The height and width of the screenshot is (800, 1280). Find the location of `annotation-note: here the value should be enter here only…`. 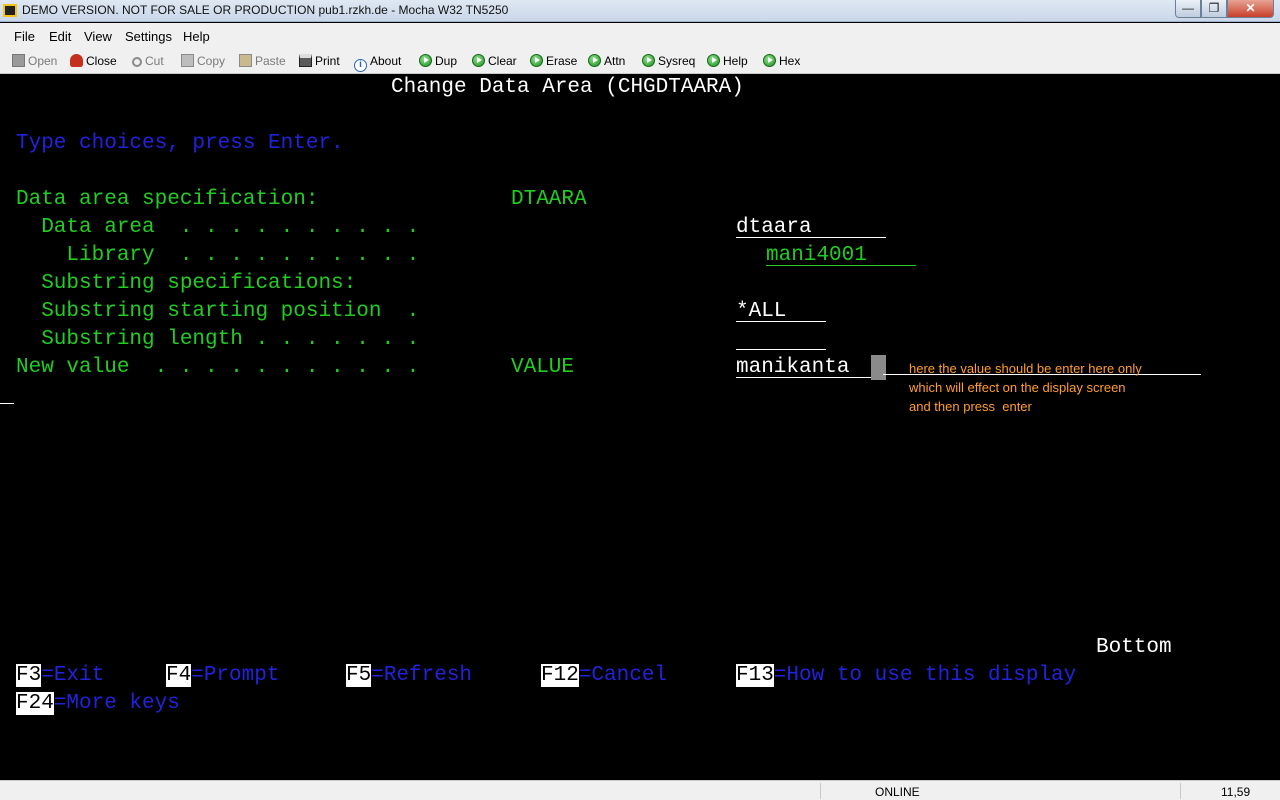

annotation-note: here the value should be enter here only… is located at coordinates (1025, 387).